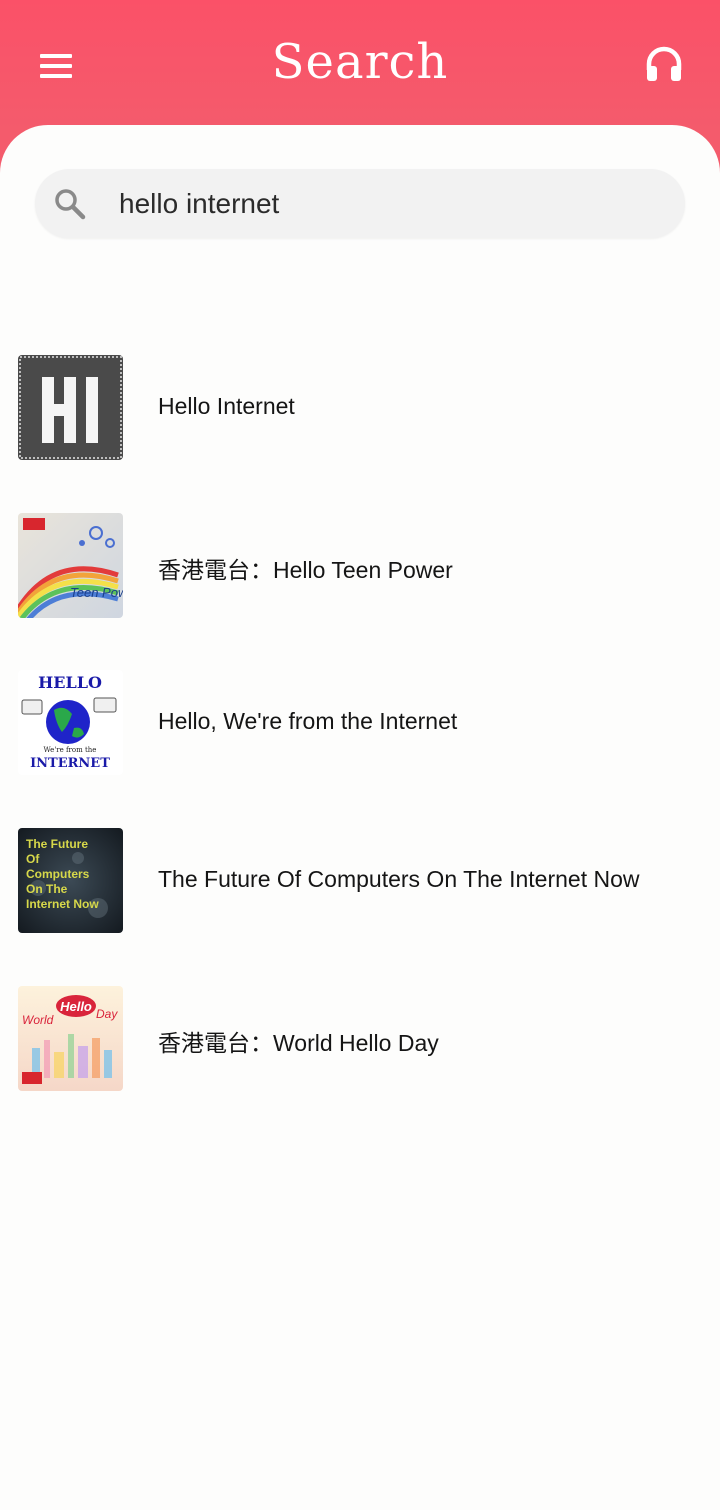 The image size is (720, 1510). What do you see at coordinates (70, 750) in the screenshot?
I see `thumbnail-label: We're from the` at bounding box center [70, 750].